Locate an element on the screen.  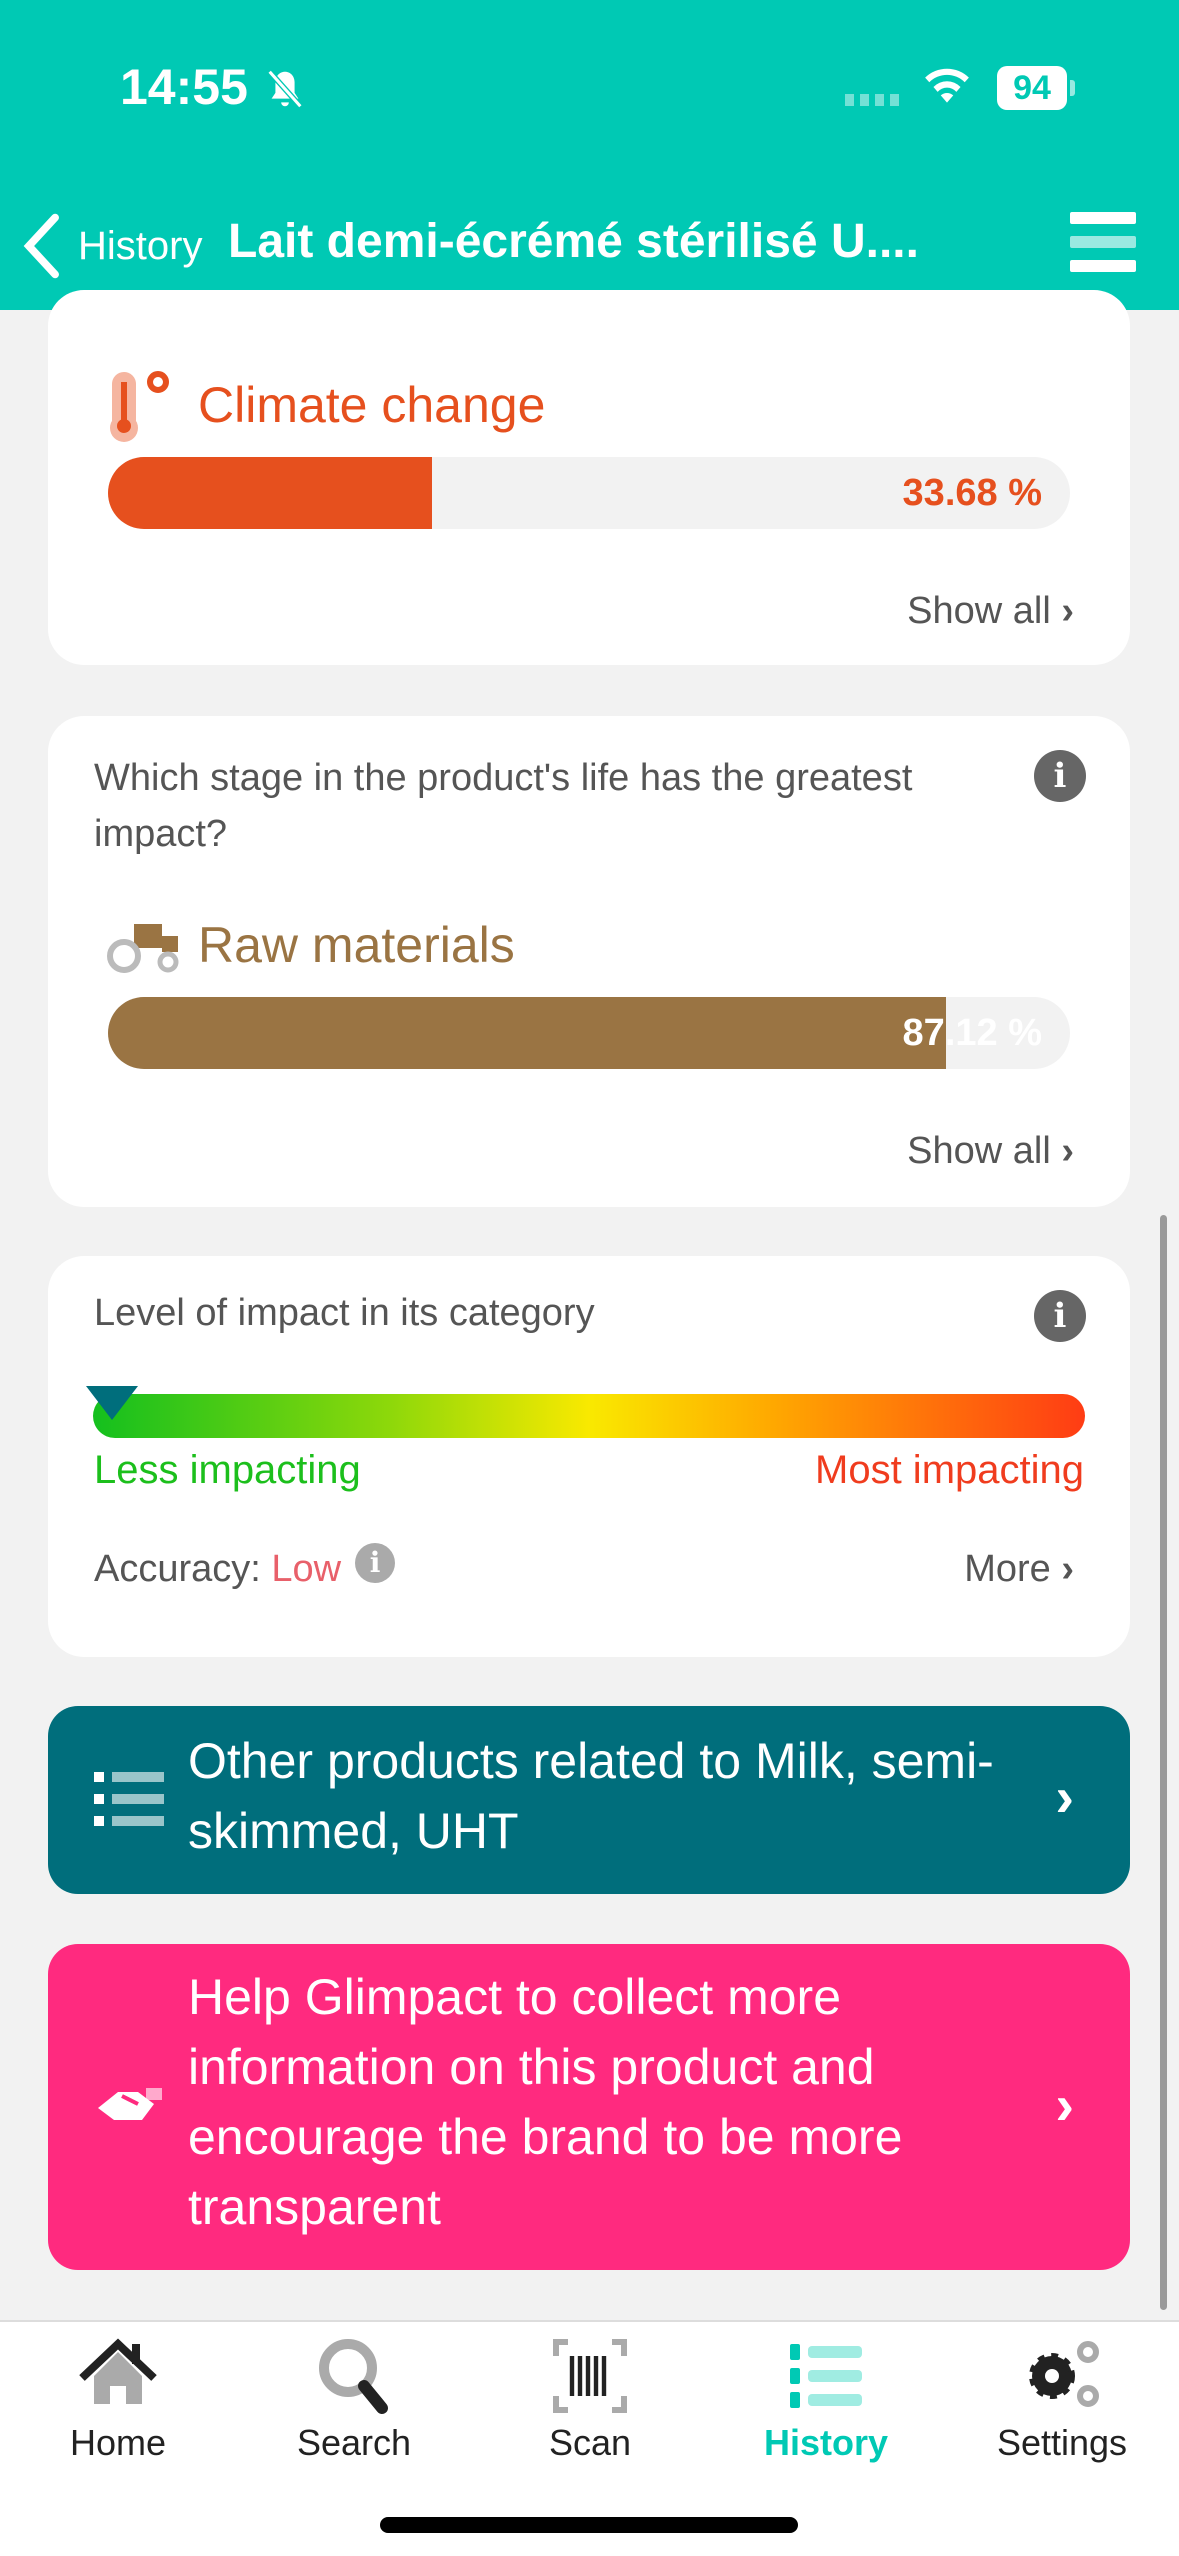
climate-progress-fill is located at coordinates (270, 493).